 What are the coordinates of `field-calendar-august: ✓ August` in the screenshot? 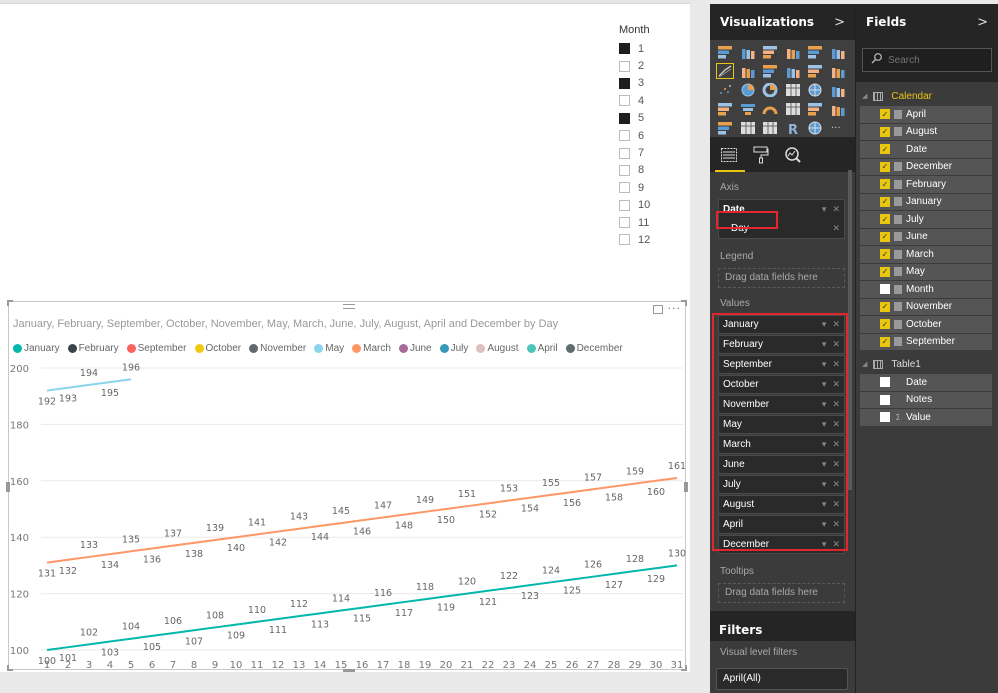 It's located at (926, 131).